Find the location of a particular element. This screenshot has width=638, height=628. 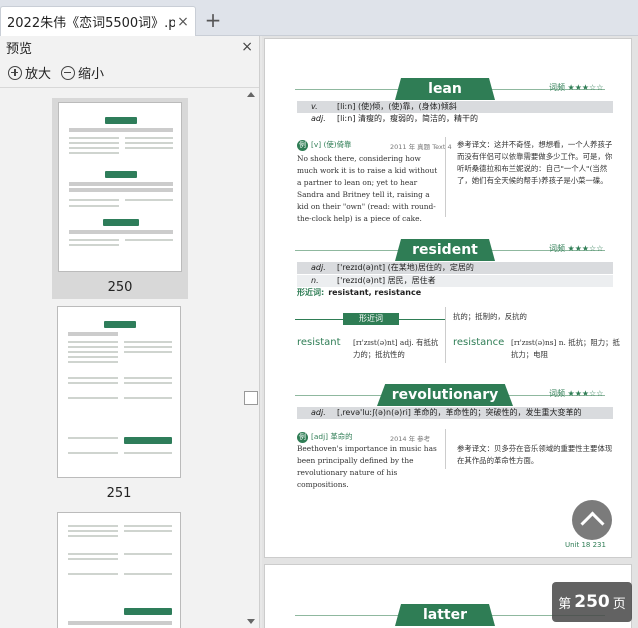

word-banner-latter: latter is located at coordinates (445, 615).